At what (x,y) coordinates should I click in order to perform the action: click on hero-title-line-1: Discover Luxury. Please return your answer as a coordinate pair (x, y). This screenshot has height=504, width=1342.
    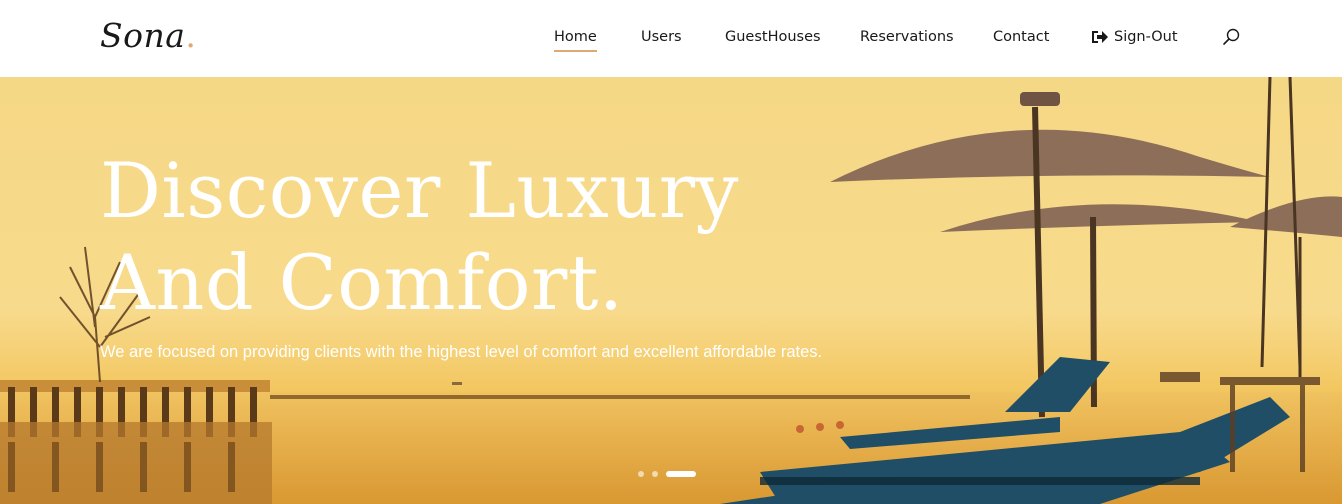
    Looking at the image, I should click on (419, 190).